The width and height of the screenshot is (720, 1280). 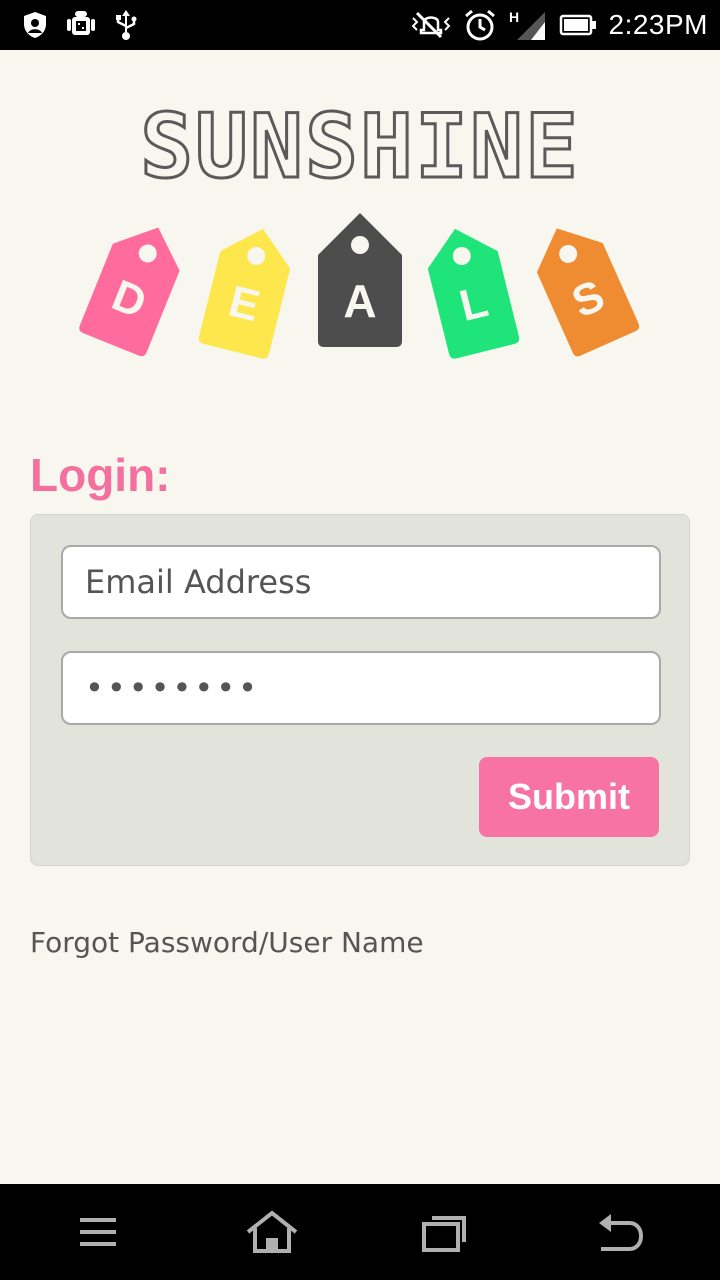 What do you see at coordinates (431, 25) in the screenshot?
I see `vibrate-off-icon` at bounding box center [431, 25].